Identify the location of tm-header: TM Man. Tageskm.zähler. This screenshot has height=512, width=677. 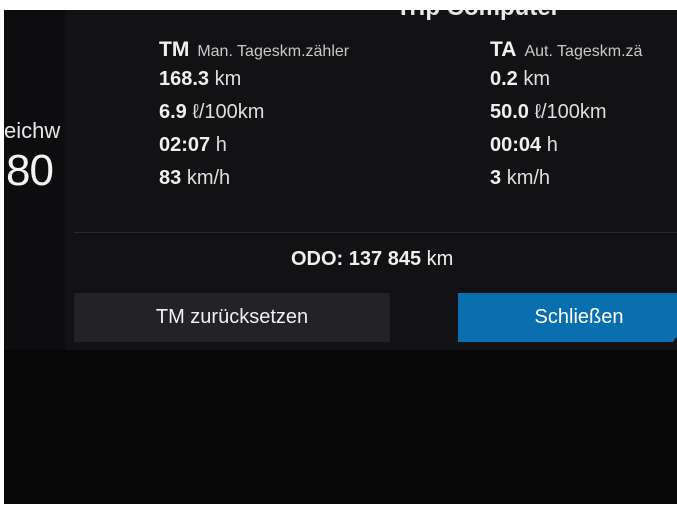
(254, 53).